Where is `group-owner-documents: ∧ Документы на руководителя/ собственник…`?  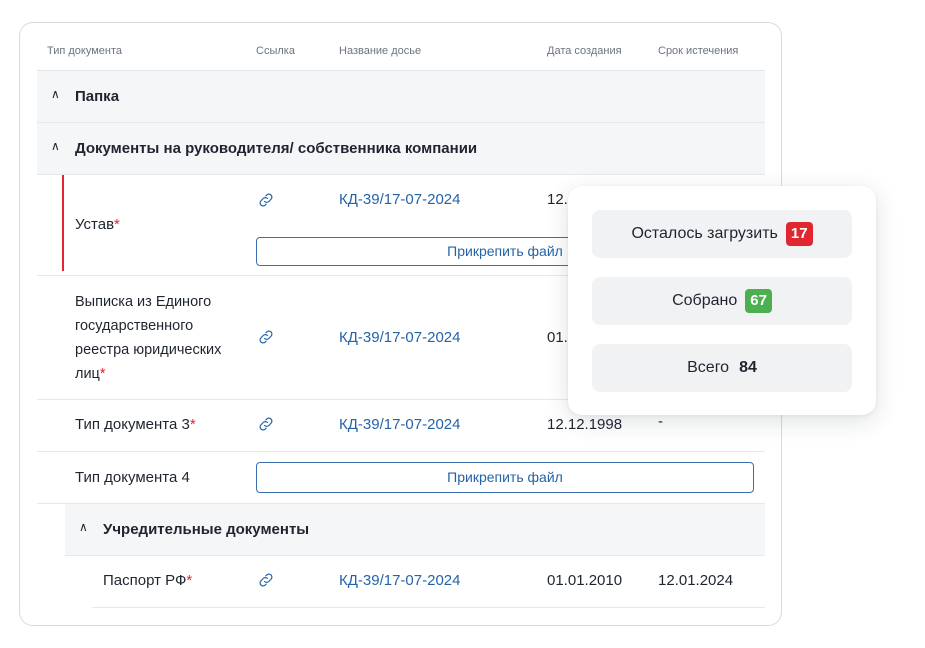
group-owner-documents: ∧ Документы на руководителя/ собственник… is located at coordinates (401, 149).